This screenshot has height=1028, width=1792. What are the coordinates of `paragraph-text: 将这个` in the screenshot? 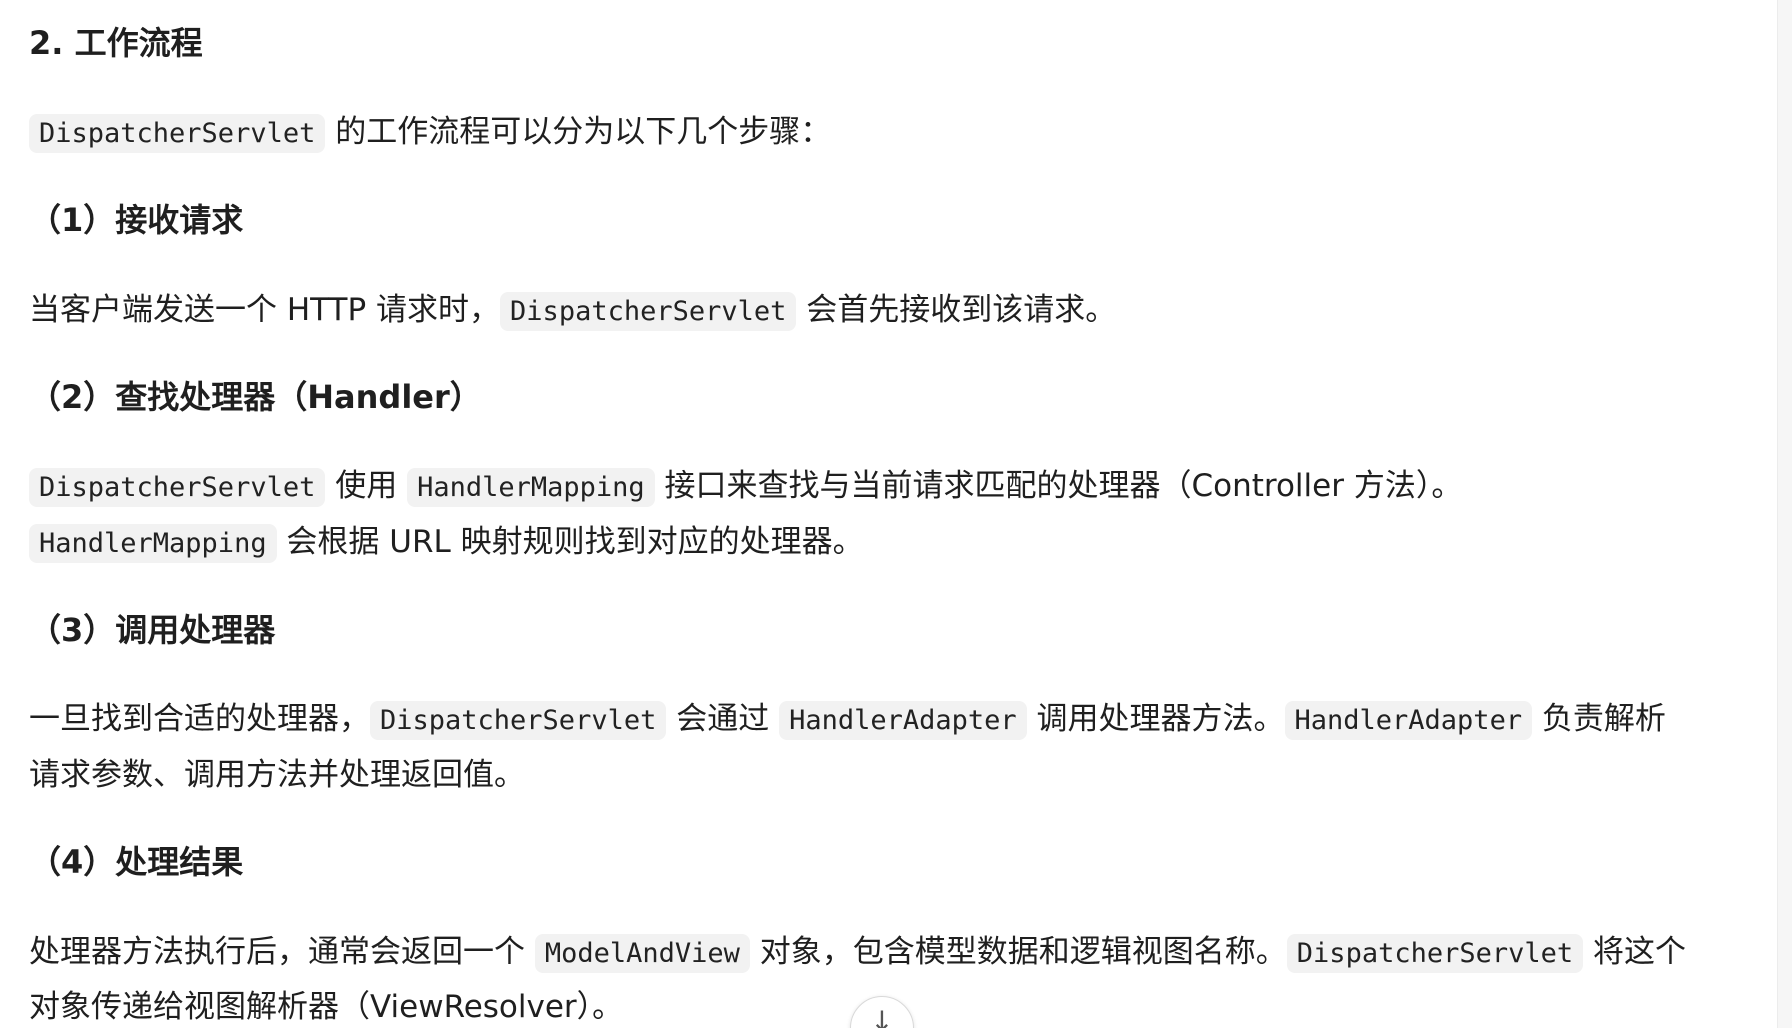 It's located at (1634, 952).